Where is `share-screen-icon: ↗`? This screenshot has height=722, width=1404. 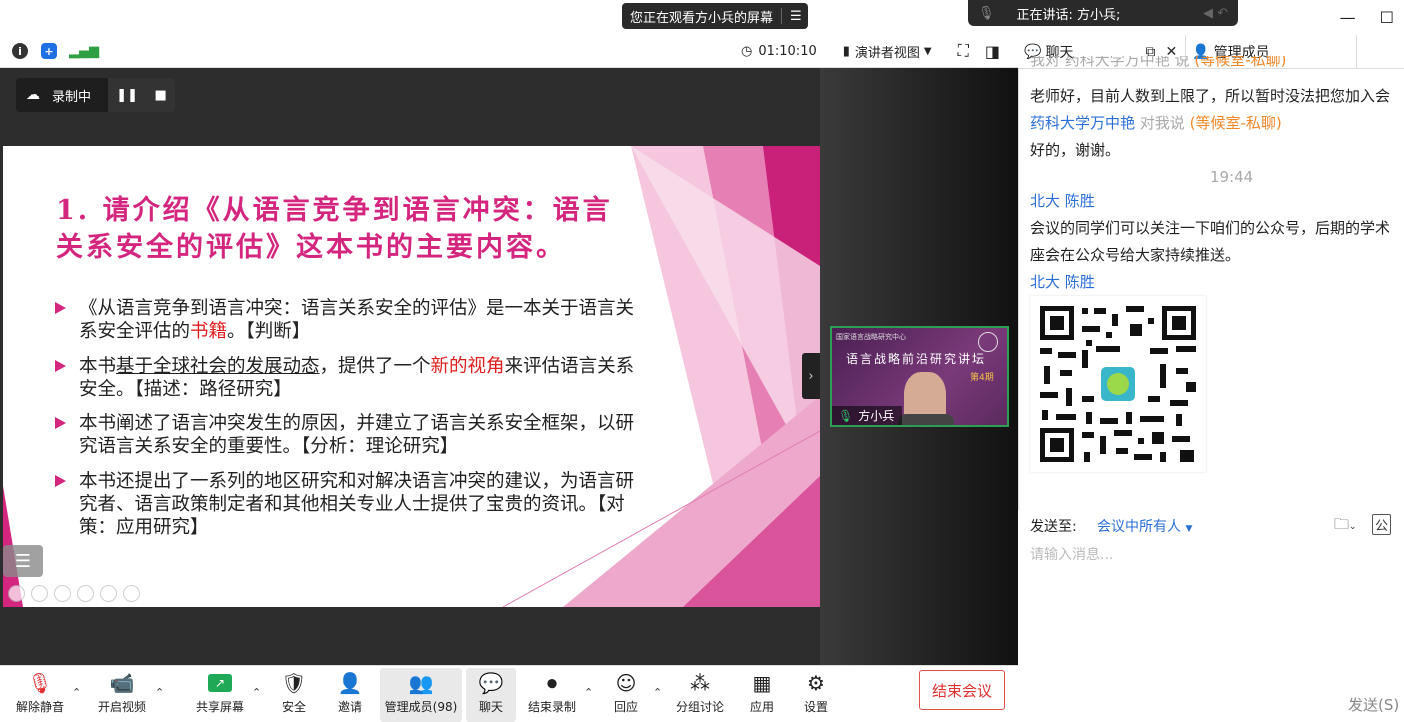
share-screen-icon: ↗ is located at coordinates (220, 683).